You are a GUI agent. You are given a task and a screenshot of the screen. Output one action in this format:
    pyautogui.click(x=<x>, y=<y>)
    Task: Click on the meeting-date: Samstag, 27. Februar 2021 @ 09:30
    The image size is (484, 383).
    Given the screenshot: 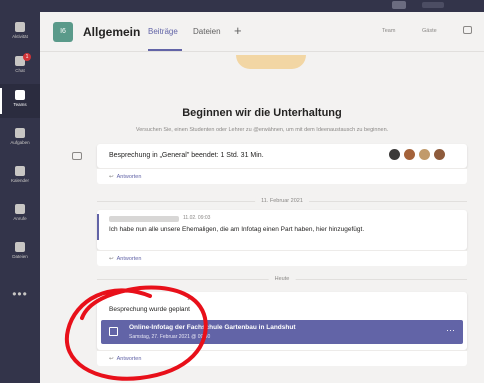 What is the action you would take?
    pyautogui.click(x=170, y=337)
    